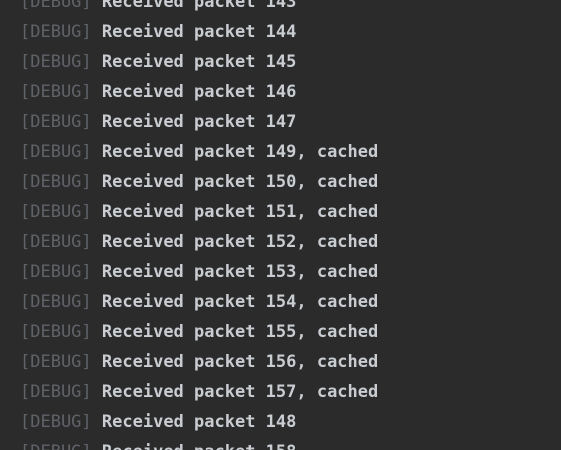 The width and height of the screenshot is (561, 450). I want to click on log-message: Received packet 155, cached, so click(240, 332).